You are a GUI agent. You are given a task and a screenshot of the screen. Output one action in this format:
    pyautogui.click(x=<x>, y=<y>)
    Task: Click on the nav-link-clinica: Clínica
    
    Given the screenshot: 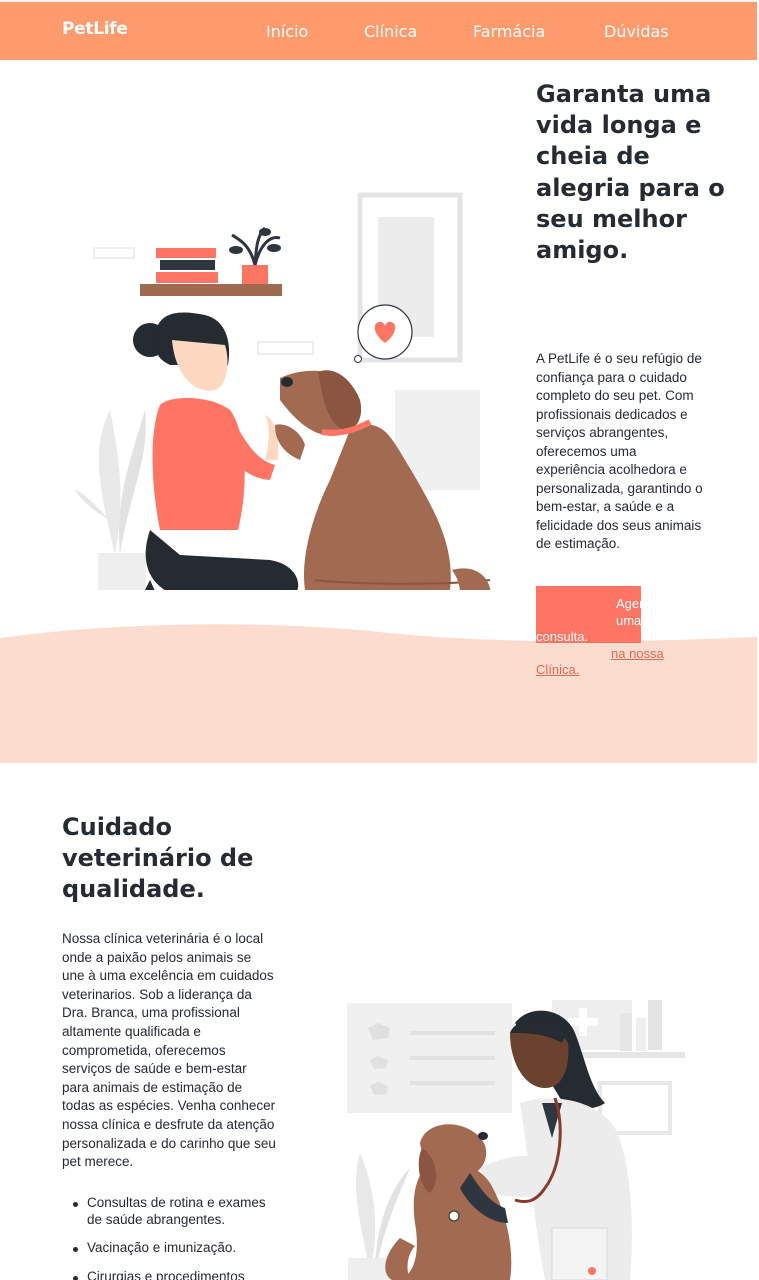 What is the action you would take?
    pyautogui.click(x=390, y=31)
    